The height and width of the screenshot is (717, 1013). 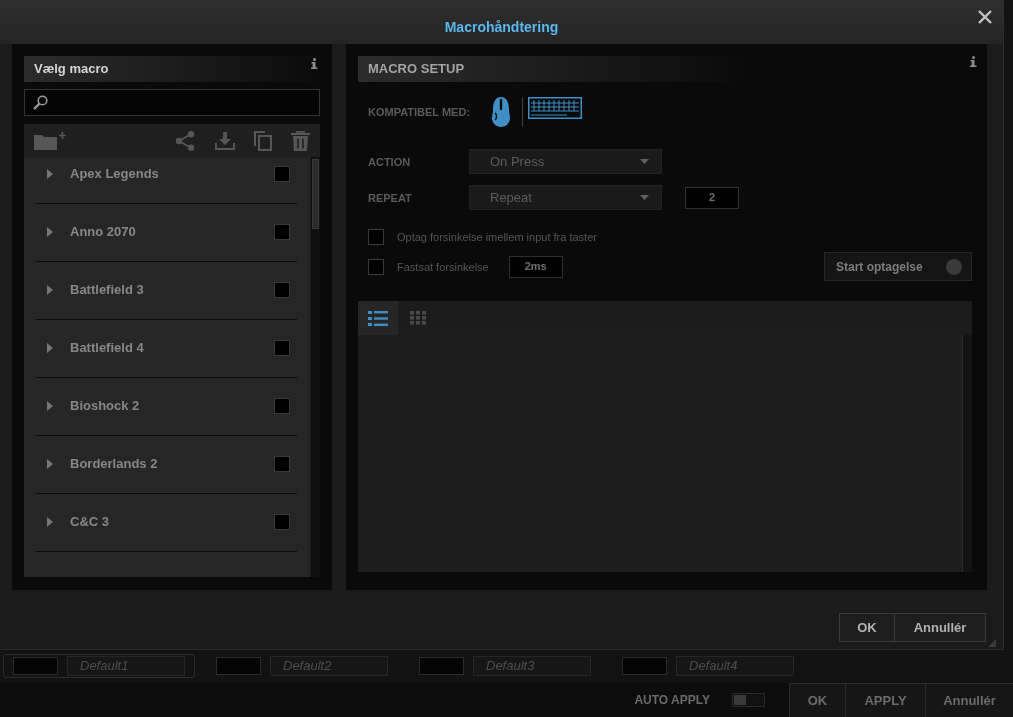 What do you see at coordinates (166, 180) in the screenshot?
I see `macro-list-item: Apex Legends` at bounding box center [166, 180].